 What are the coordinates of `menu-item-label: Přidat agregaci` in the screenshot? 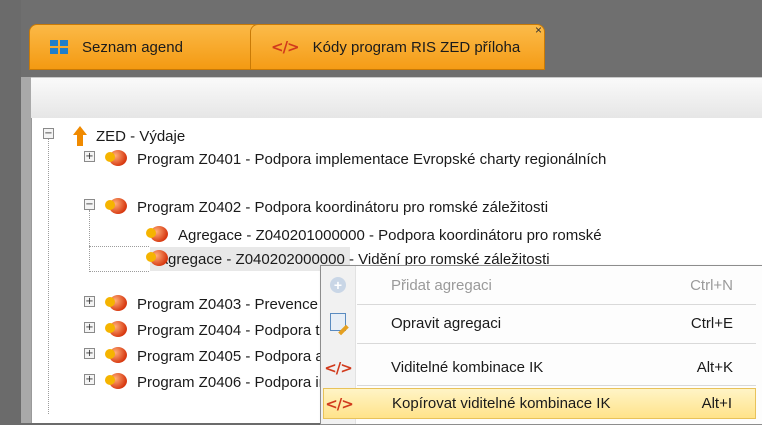 It's located at (441, 285).